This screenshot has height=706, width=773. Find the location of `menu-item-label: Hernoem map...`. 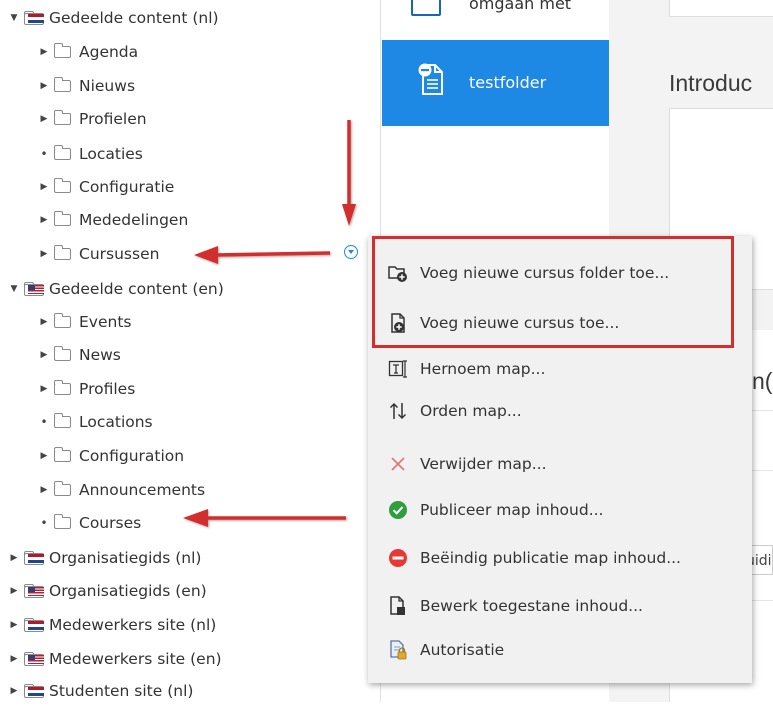

menu-item-label: Hernoem map... is located at coordinates (483, 369).